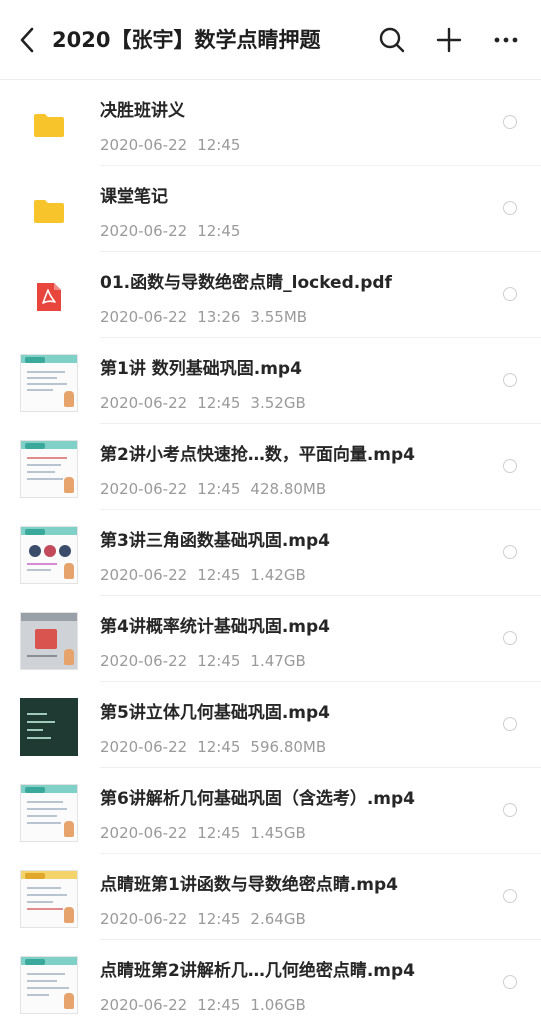 The width and height of the screenshot is (541, 1024). I want to click on file-name: 01.函数与导数绝密点睛_locked.pdf, so click(246, 283).